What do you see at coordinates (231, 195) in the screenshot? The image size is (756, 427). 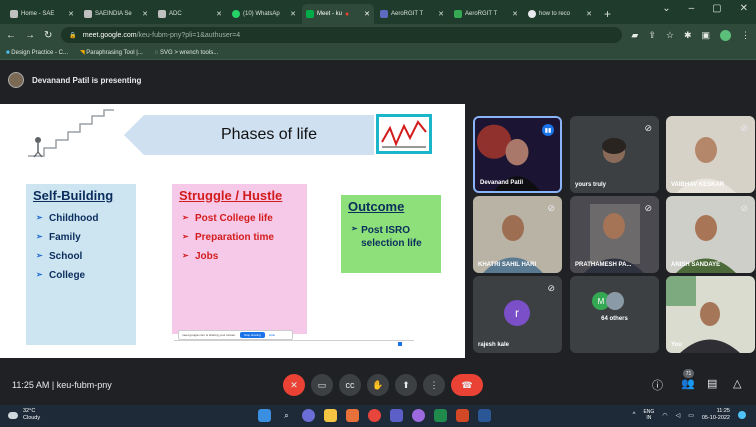 I see `box-heading: Struggle / Hustle` at bounding box center [231, 195].